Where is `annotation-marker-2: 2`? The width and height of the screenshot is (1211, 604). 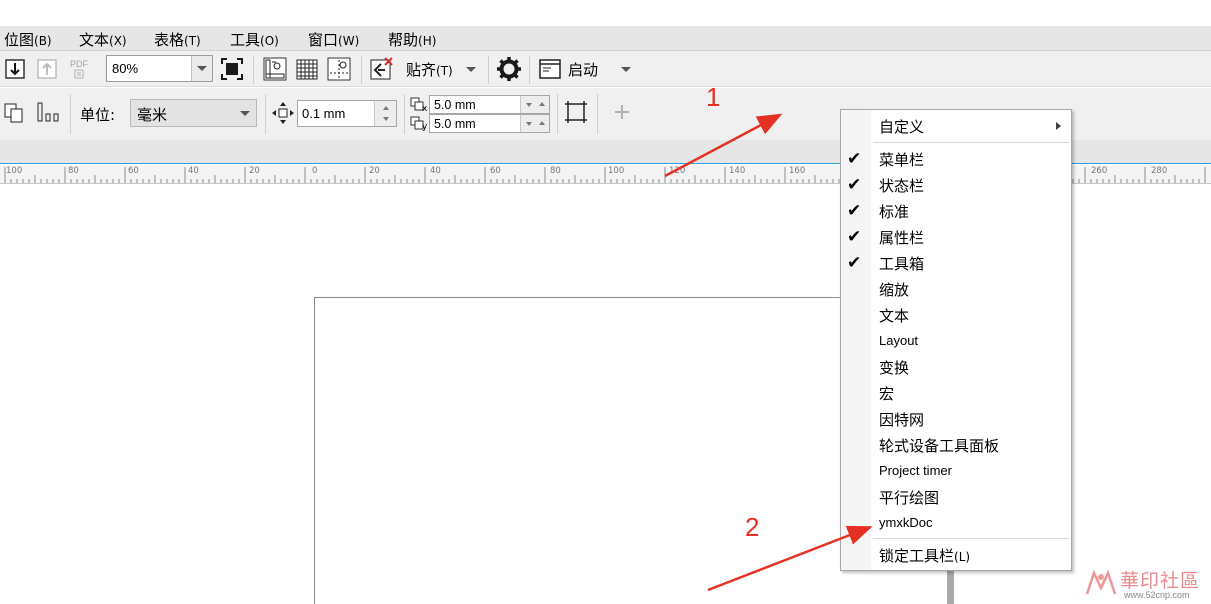
annotation-marker-2: 2 is located at coordinates (752, 527).